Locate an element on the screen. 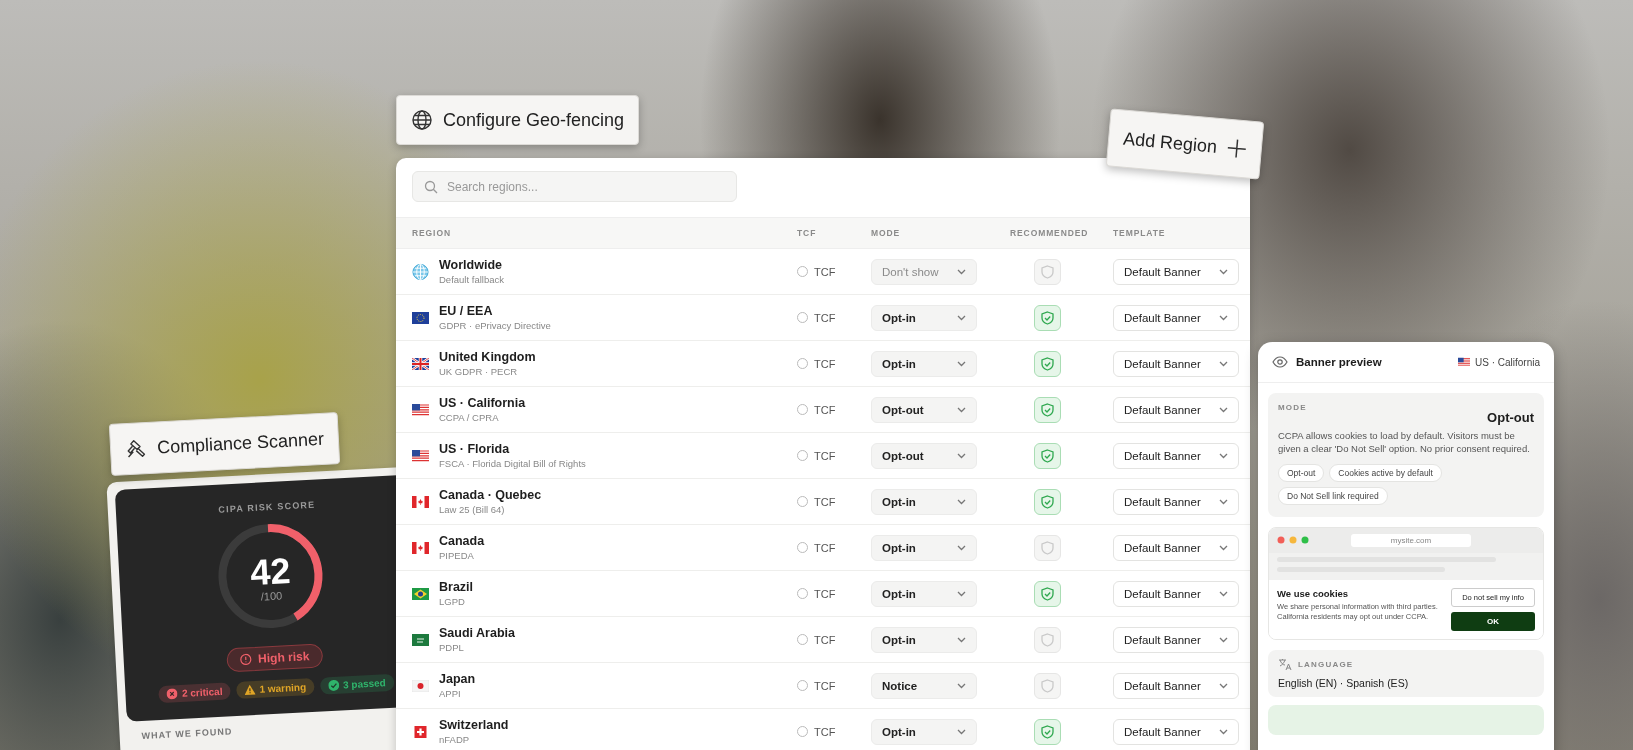 This screenshot has height=750, width=1633. region-detail: FSCA · Florida Digital Bill of Rights is located at coordinates (512, 463).